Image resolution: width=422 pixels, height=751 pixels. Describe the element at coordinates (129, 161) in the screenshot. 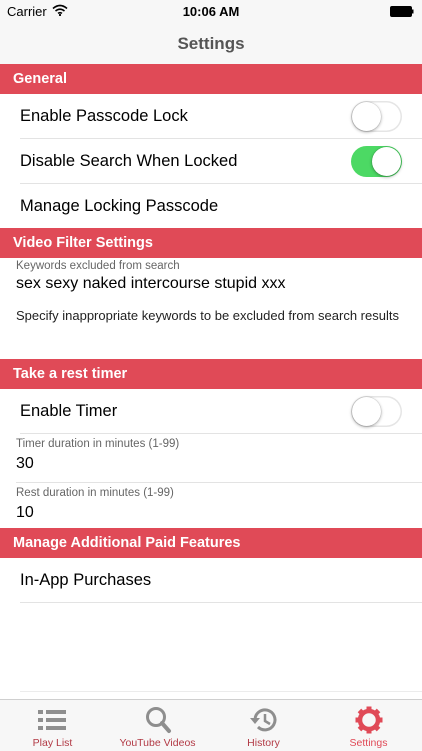

I see `disable-search-label: Disable Search When Locked` at that location.